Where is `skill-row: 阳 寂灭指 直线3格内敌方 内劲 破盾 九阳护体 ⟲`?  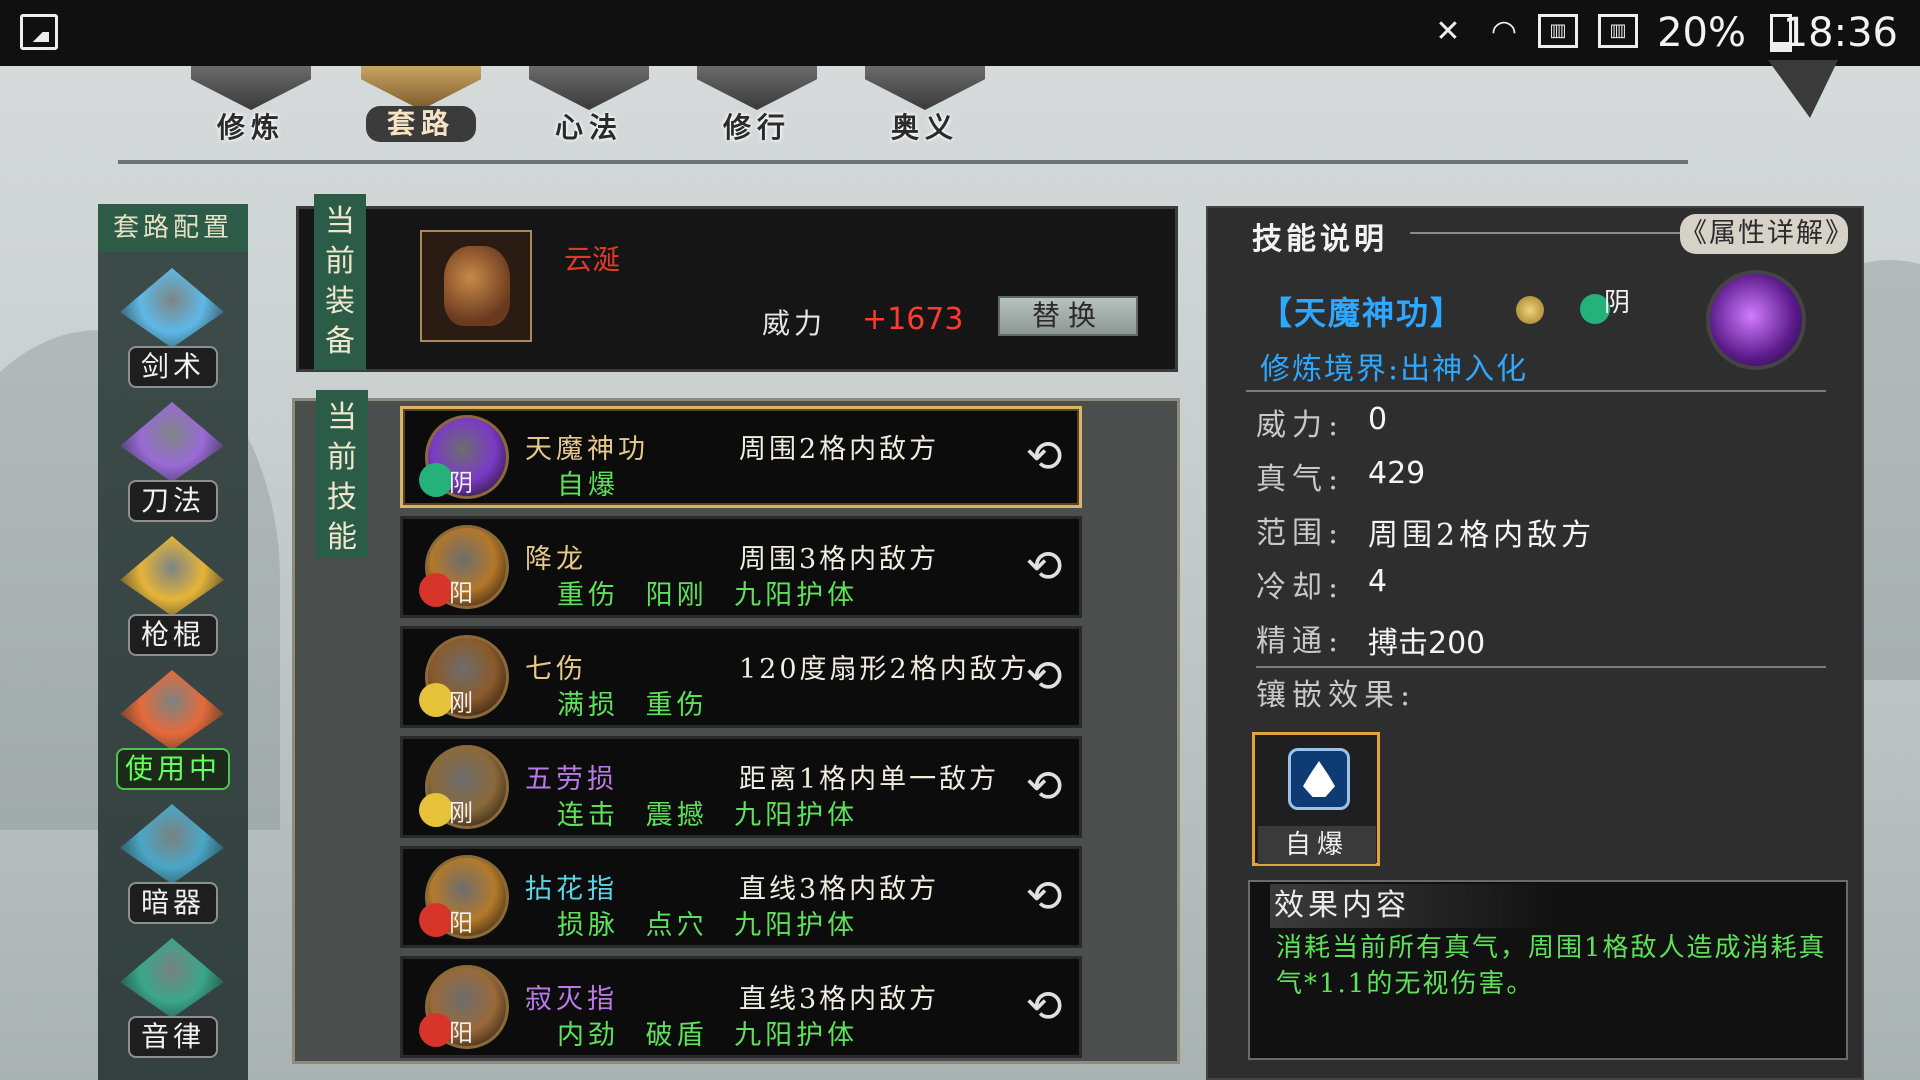 skill-row: 阳 寂灭指 直线3格内敌方 内劲 破盾 九阳护体 ⟲ is located at coordinates (741, 1007).